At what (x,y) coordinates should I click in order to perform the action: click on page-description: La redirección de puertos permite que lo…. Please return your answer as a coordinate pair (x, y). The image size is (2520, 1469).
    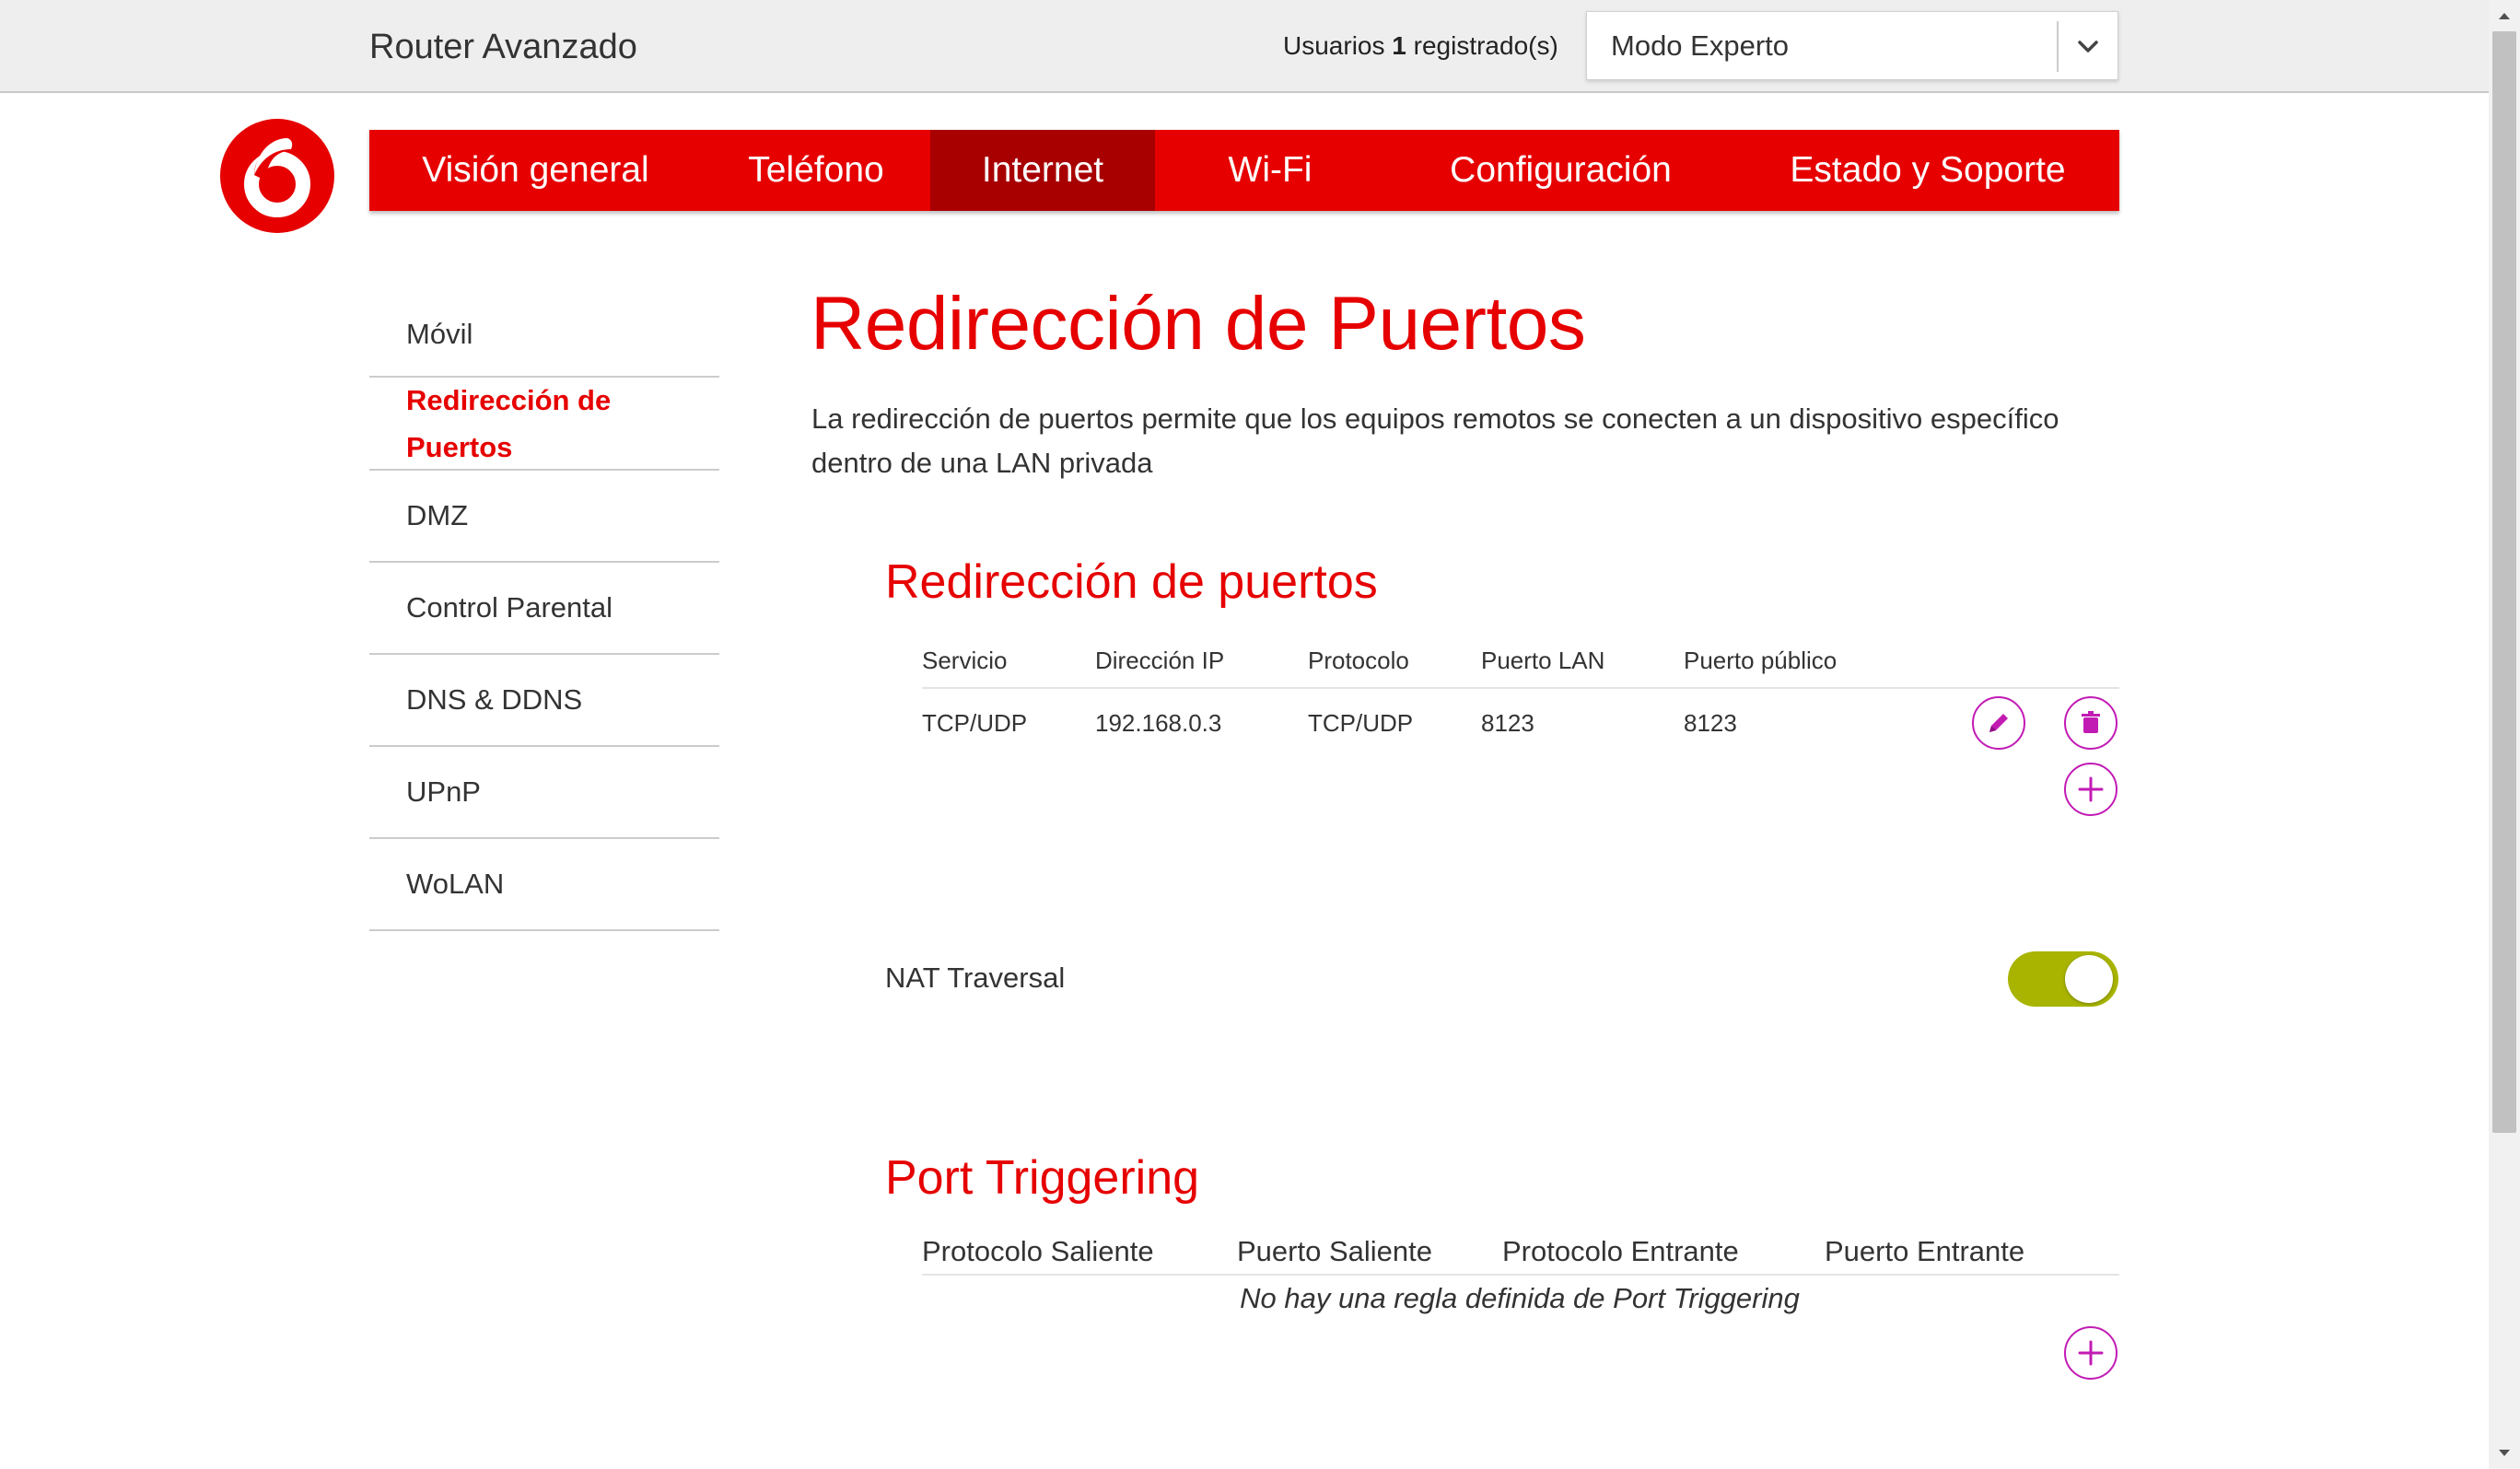
    Looking at the image, I should click on (1435, 441).